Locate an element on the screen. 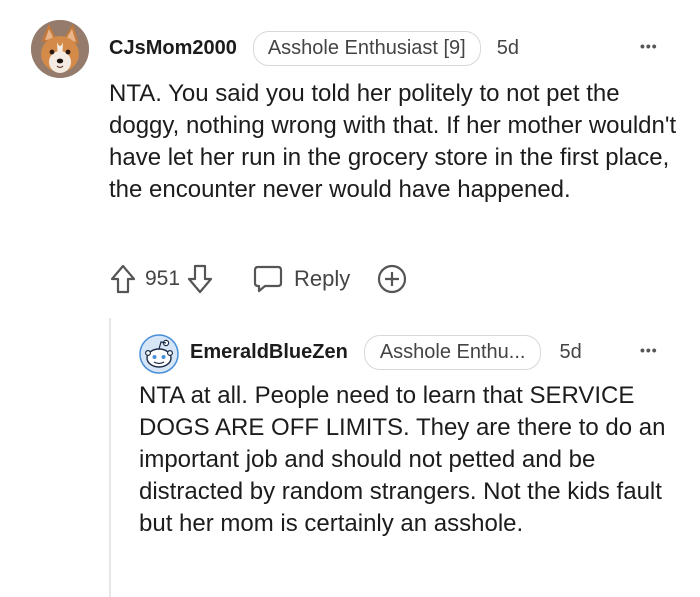 This screenshot has height=597, width=700. reply-icon is located at coordinates (268, 279).